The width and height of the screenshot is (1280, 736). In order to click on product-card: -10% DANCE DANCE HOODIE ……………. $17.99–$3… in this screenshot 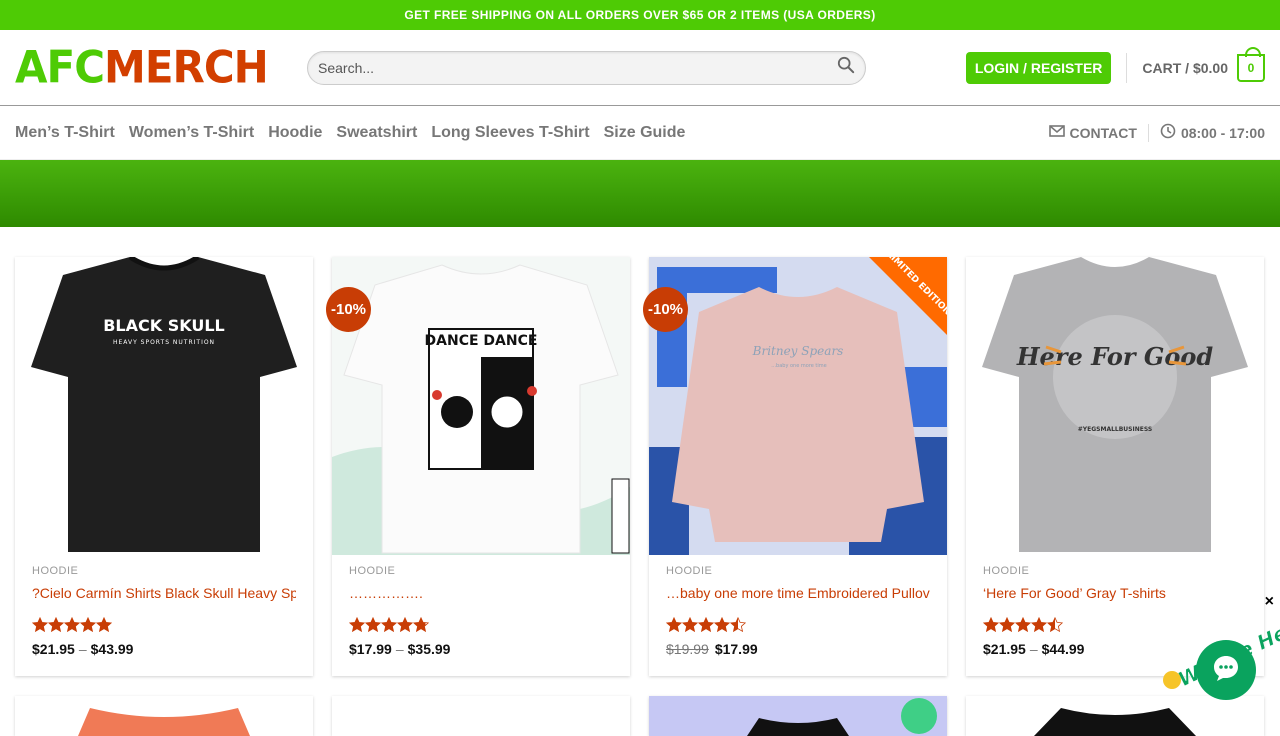, I will do `click(481, 466)`.